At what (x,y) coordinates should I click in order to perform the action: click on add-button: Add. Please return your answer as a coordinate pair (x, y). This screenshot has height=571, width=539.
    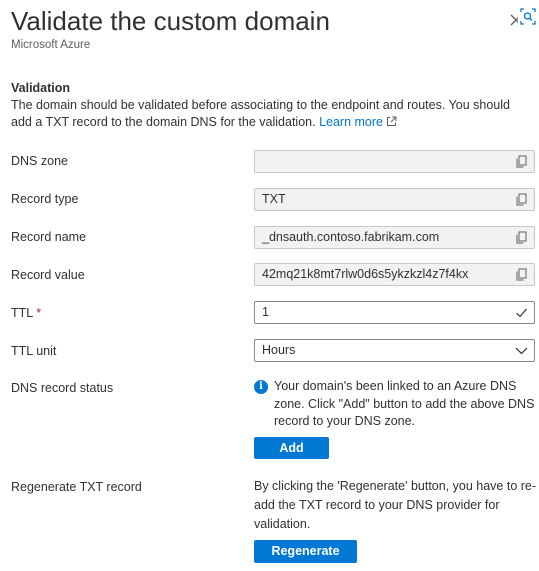
    Looking at the image, I should click on (291, 448).